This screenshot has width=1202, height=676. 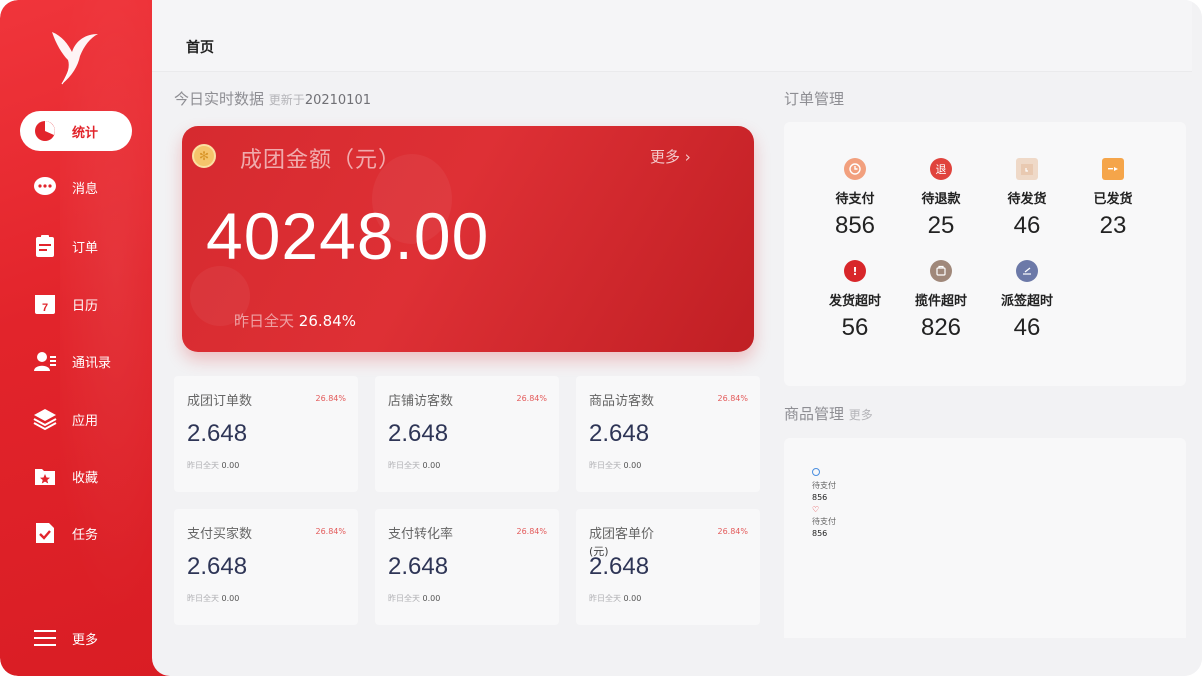 I want to click on hero-yesterday: 昨日全天 26.84%, so click(x=295, y=321).